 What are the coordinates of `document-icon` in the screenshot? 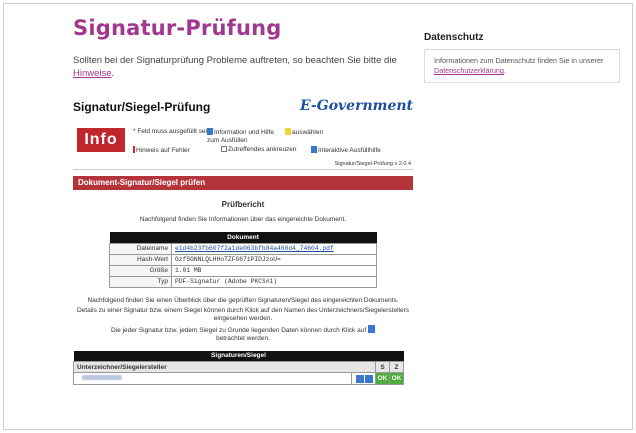 It's located at (371, 329).